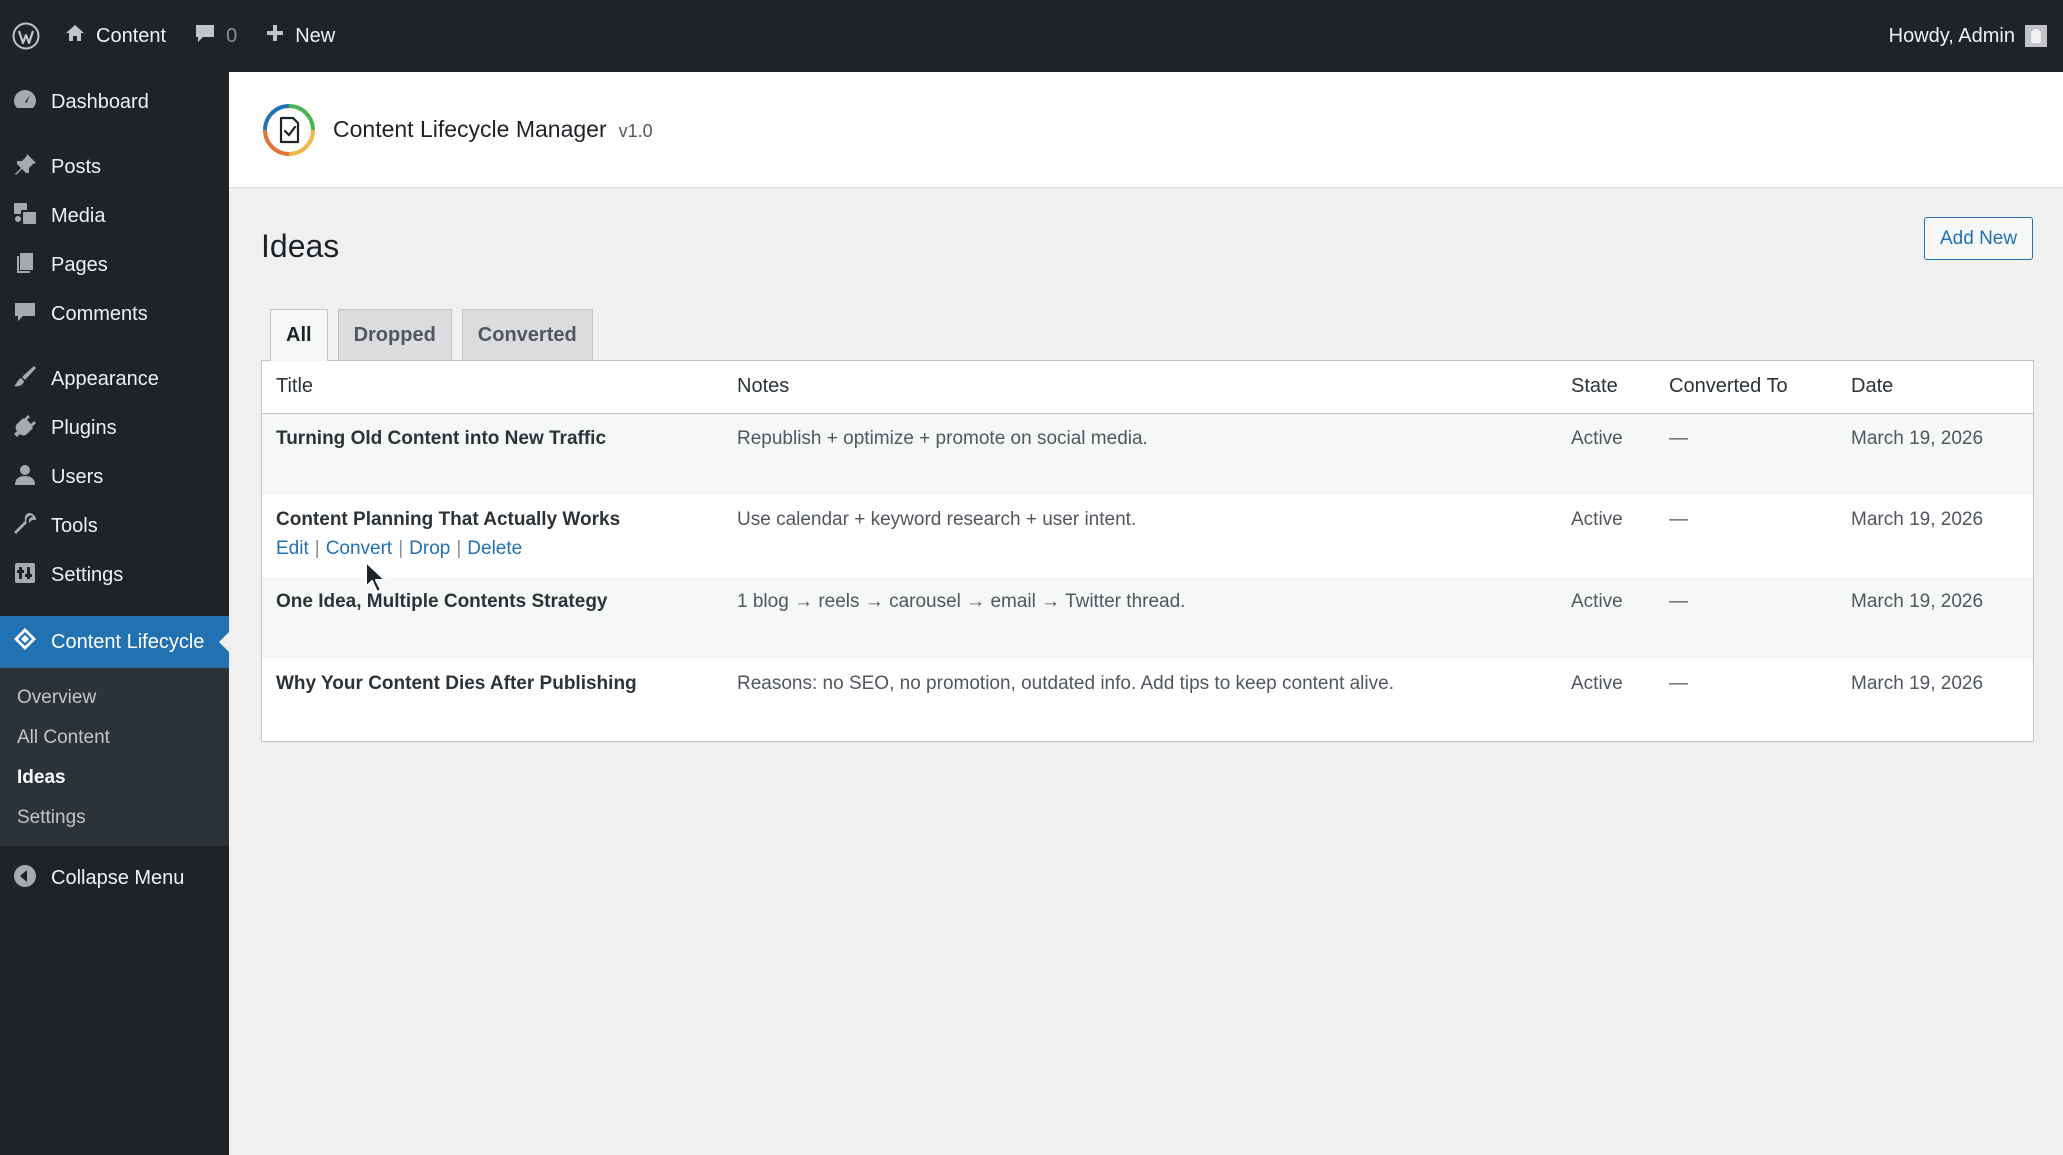  I want to click on user-icon, so click(25, 478).